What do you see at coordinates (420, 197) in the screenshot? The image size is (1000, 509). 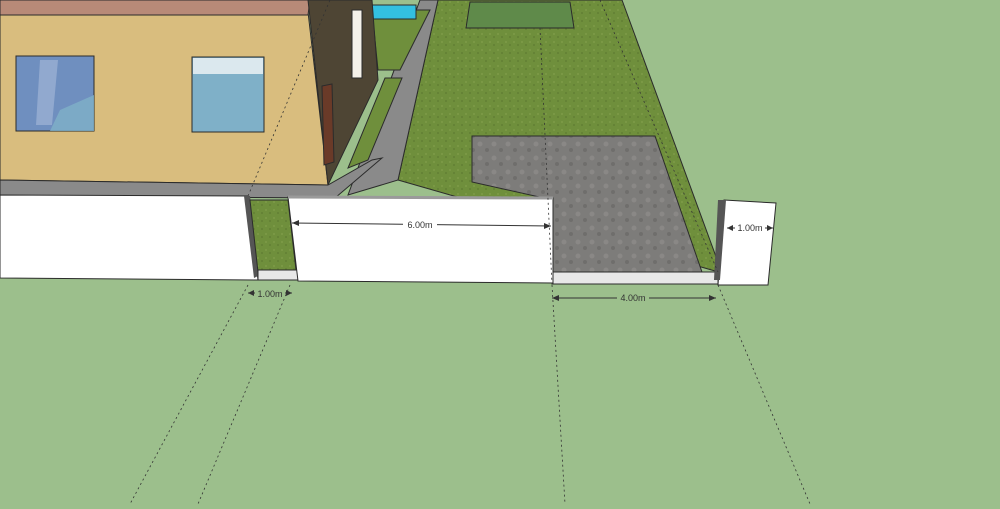 I see `wall-cap` at bounding box center [420, 197].